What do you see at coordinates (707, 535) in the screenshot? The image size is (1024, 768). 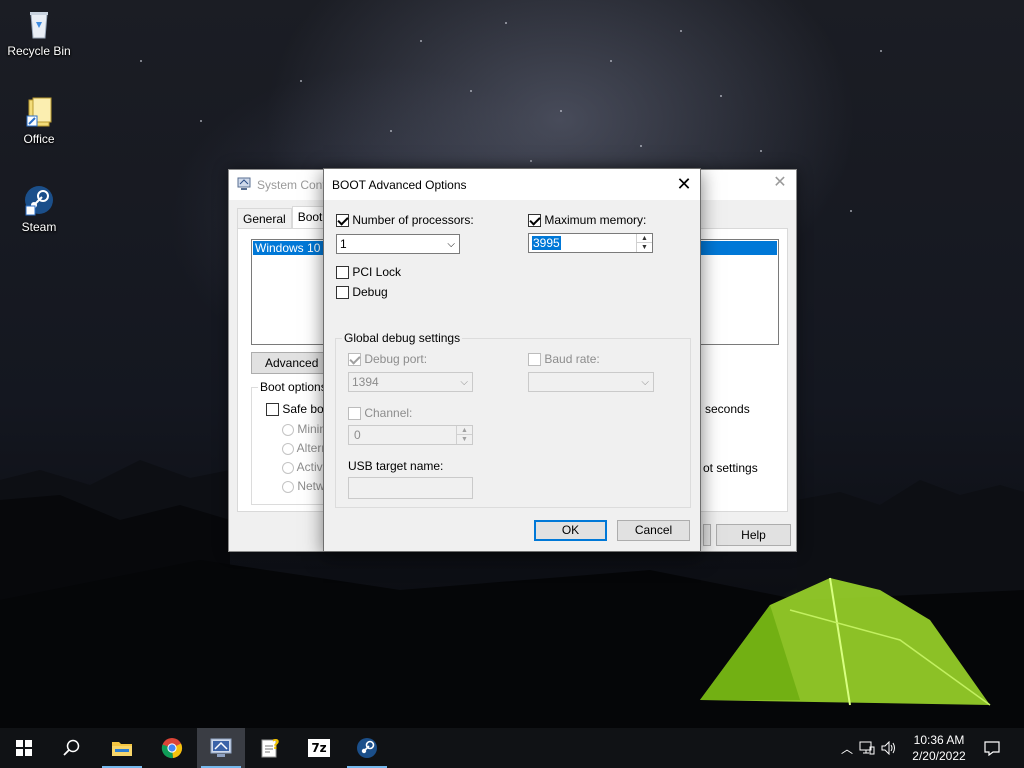 I see `apply-button-partial` at bounding box center [707, 535].